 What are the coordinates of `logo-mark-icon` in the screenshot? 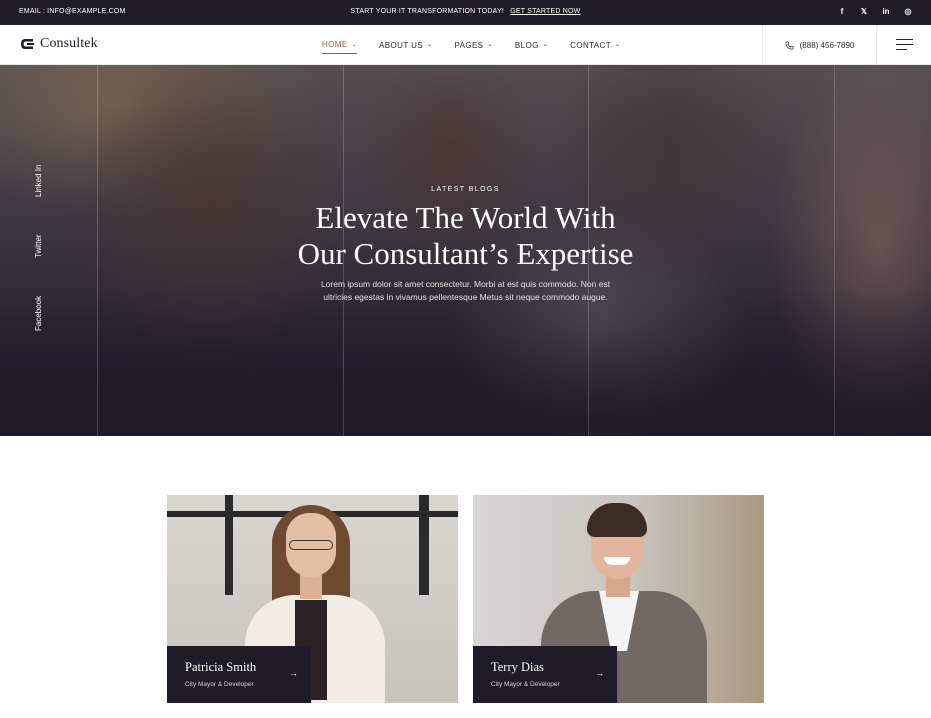 It's located at (27, 44).